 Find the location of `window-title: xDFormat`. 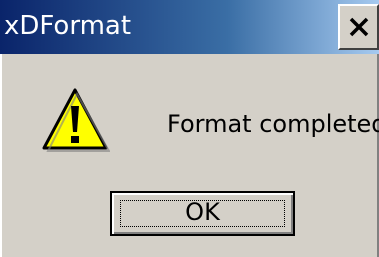

window-title: xDFormat is located at coordinates (68, 26).